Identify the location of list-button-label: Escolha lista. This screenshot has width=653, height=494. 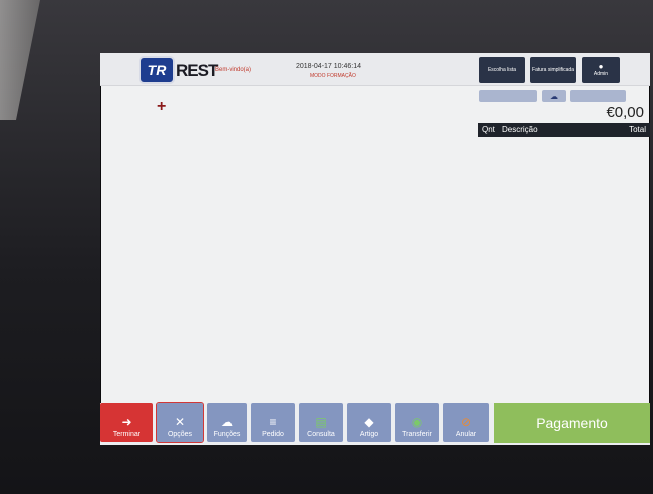
(502, 70).